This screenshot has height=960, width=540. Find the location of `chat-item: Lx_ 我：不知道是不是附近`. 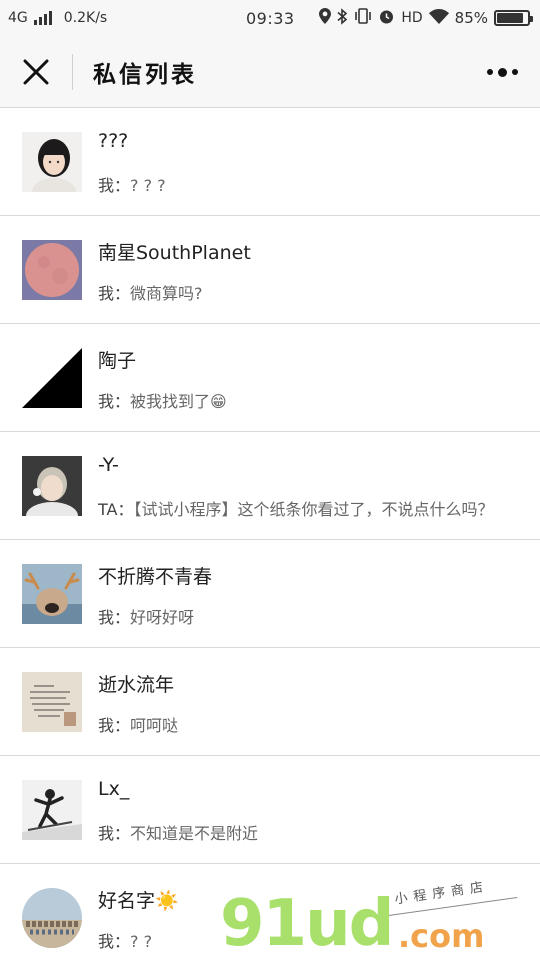

chat-item: Lx_ 我：不知道是不是附近 is located at coordinates (270, 810).